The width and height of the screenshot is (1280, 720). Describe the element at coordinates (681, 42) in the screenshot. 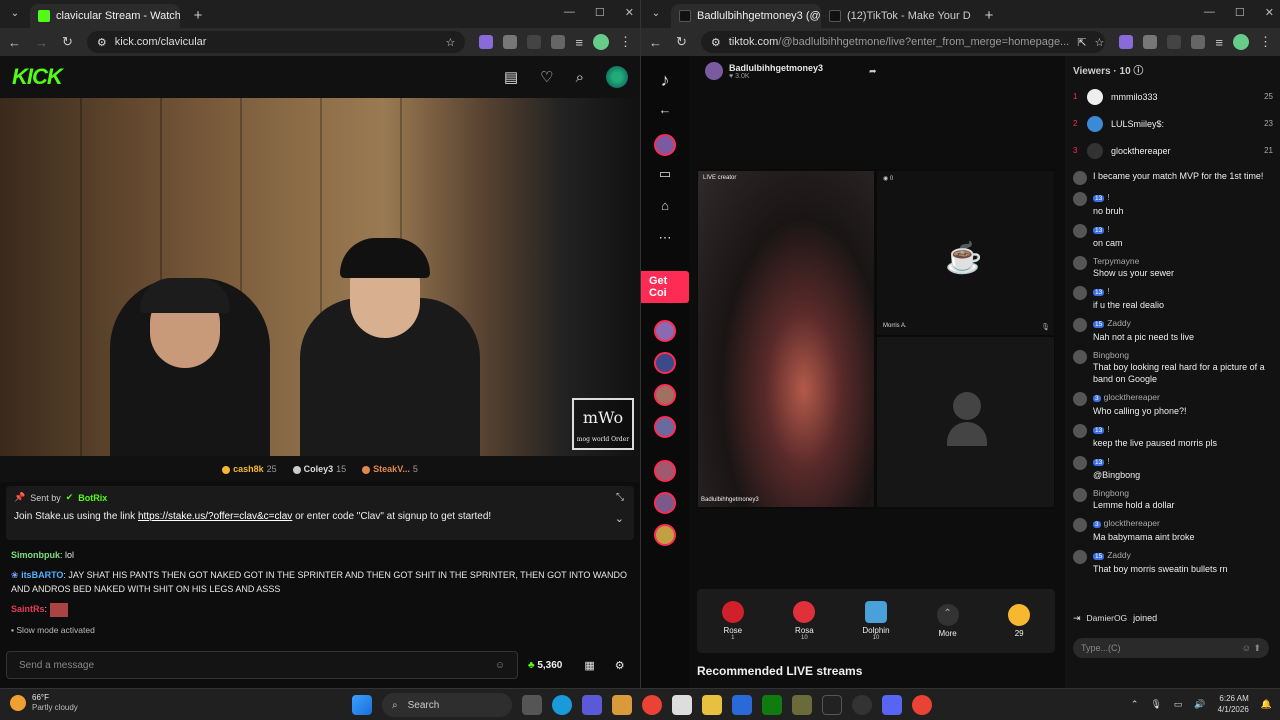

I see `reload-icon: ↻` at that location.